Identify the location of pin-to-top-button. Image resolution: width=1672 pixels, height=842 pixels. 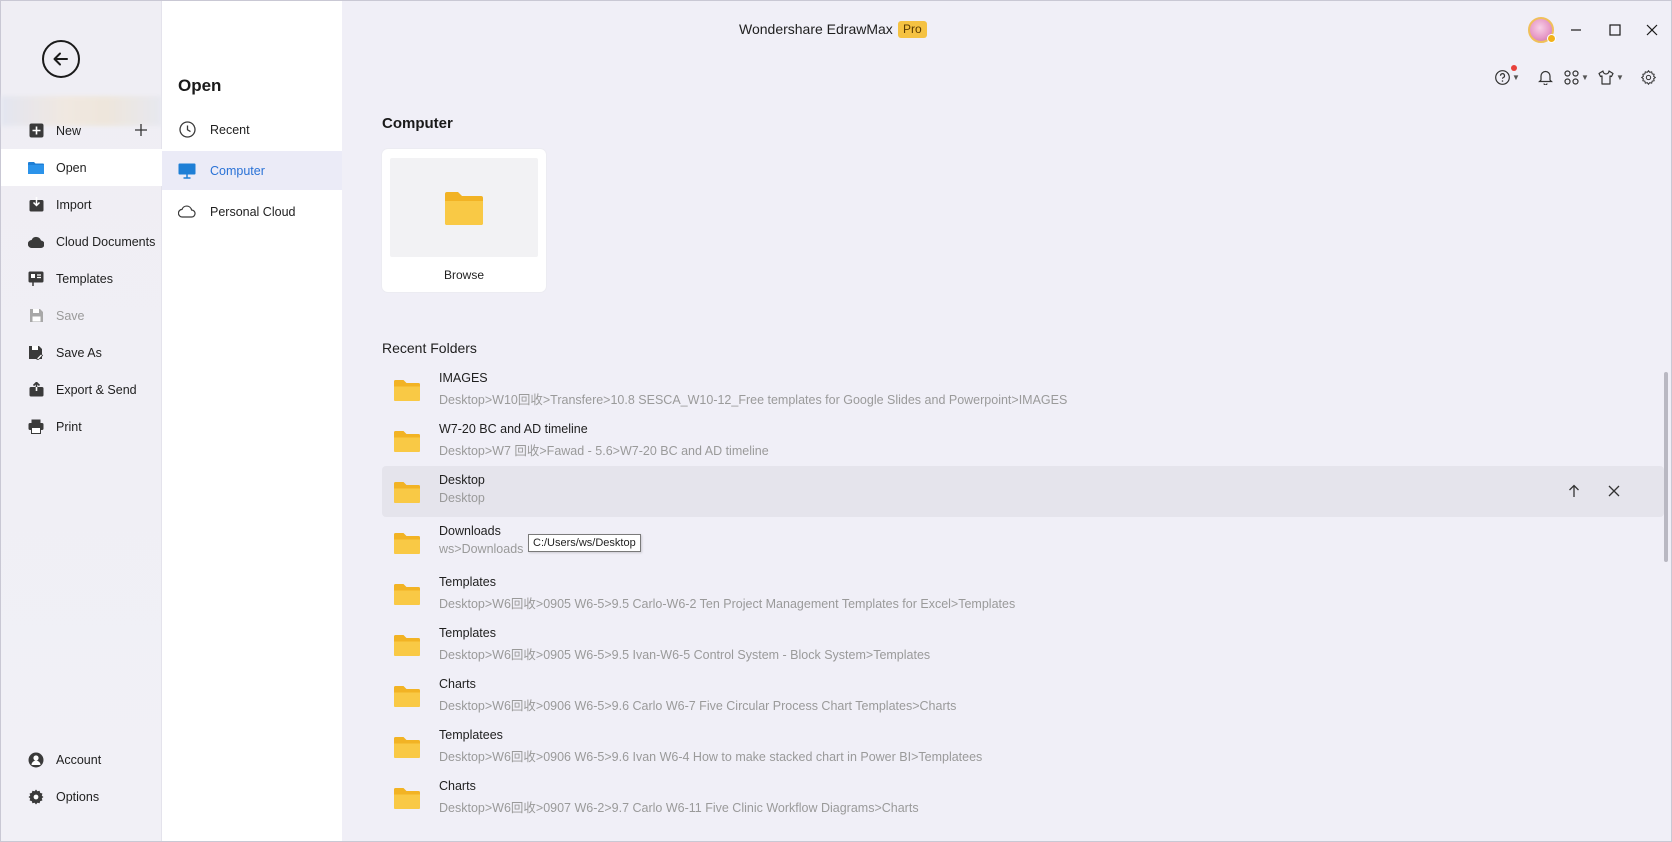
(1574, 491).